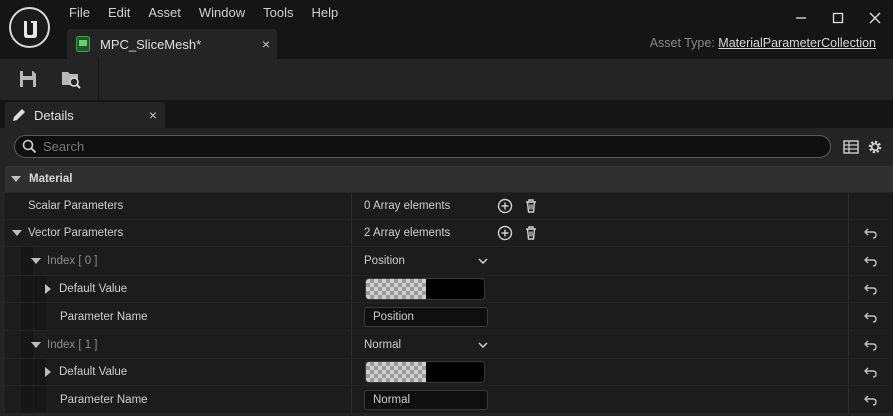 The height and width of the screenshot is (416, 893). I want to click on maximize-button, so click(837, 18).